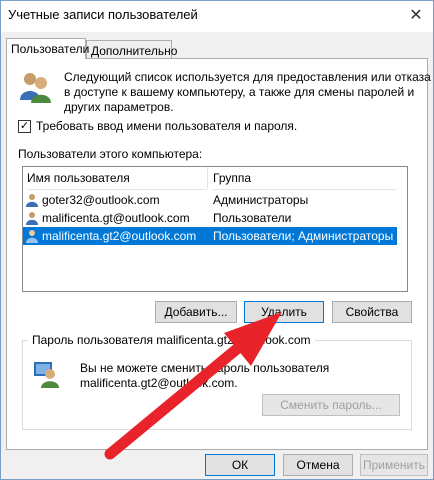  Describe the element at coordinates (210, 200) in the screenshot. I see `table-row: goter32@outlook.com Администраторы` at that location.